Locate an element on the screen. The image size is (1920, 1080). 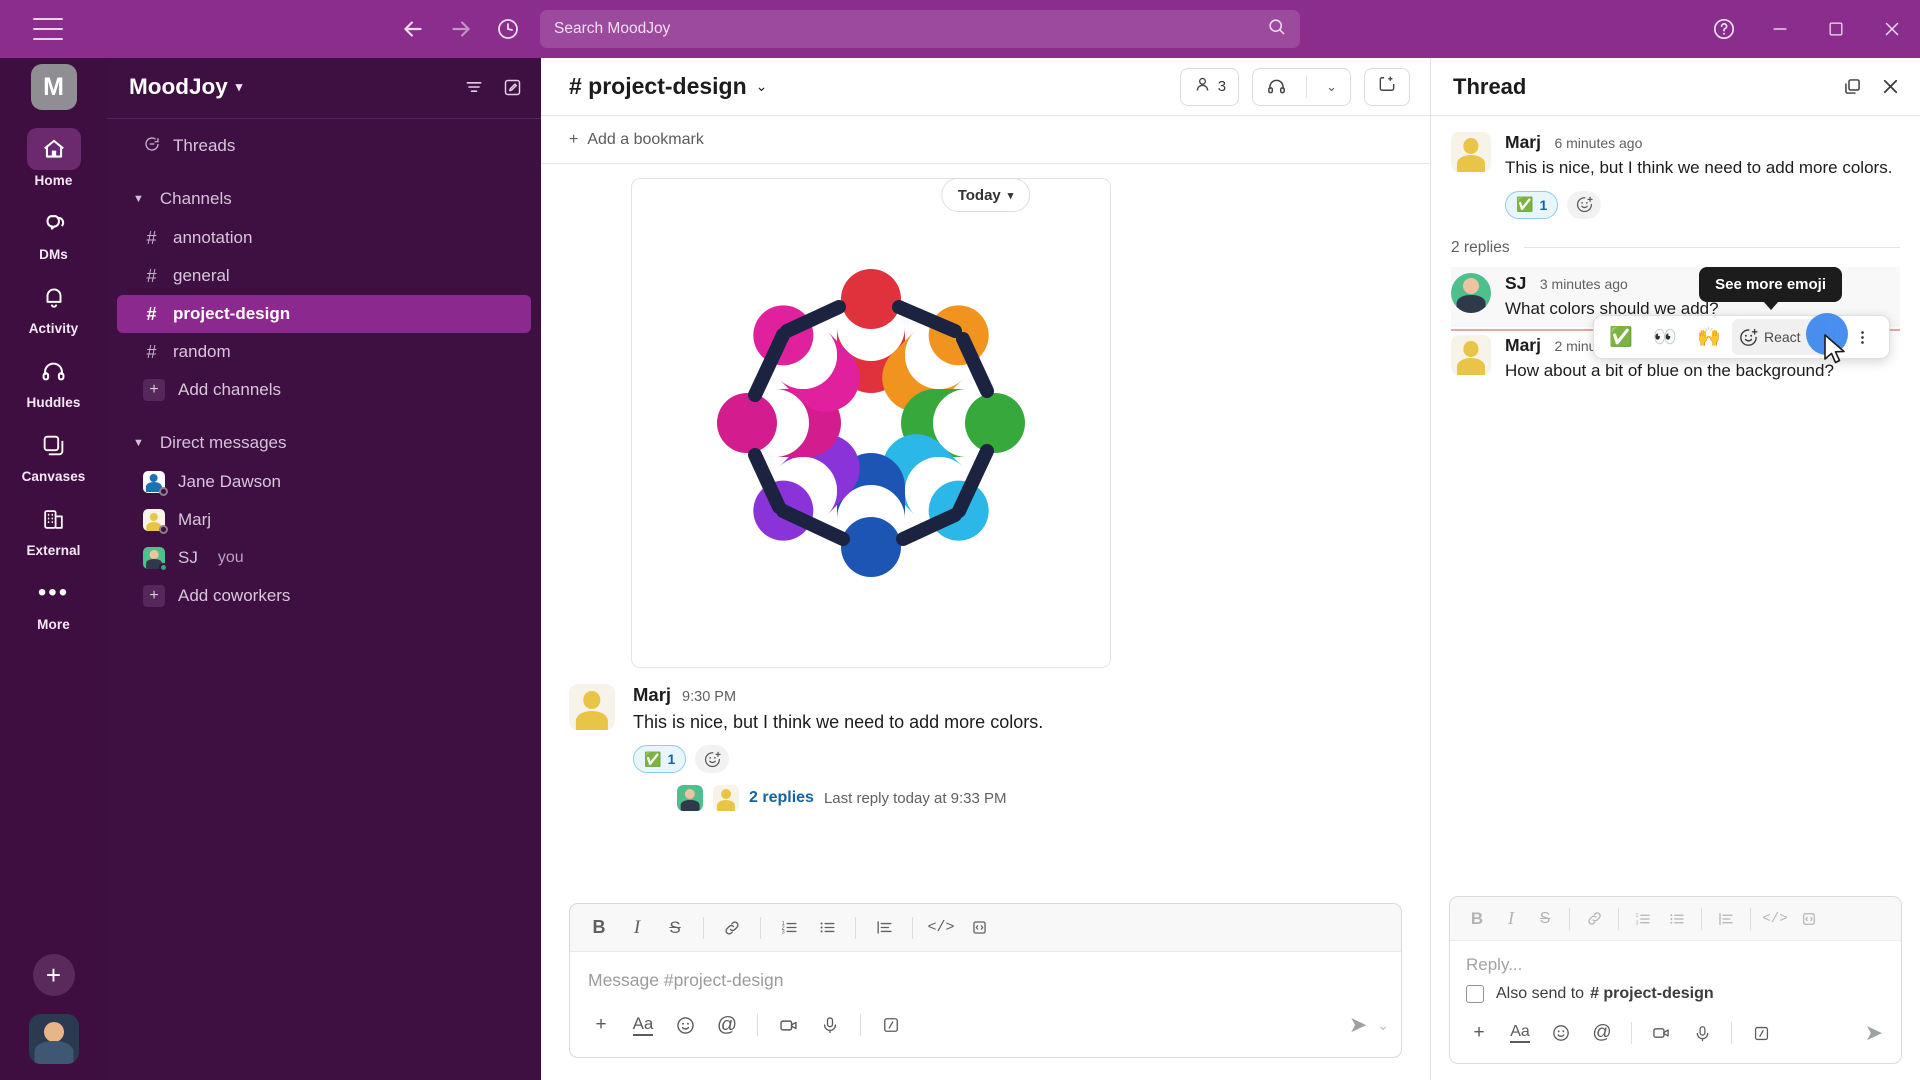
sidebar-item-annotation: # annotation is located at coordinates (324, 238).